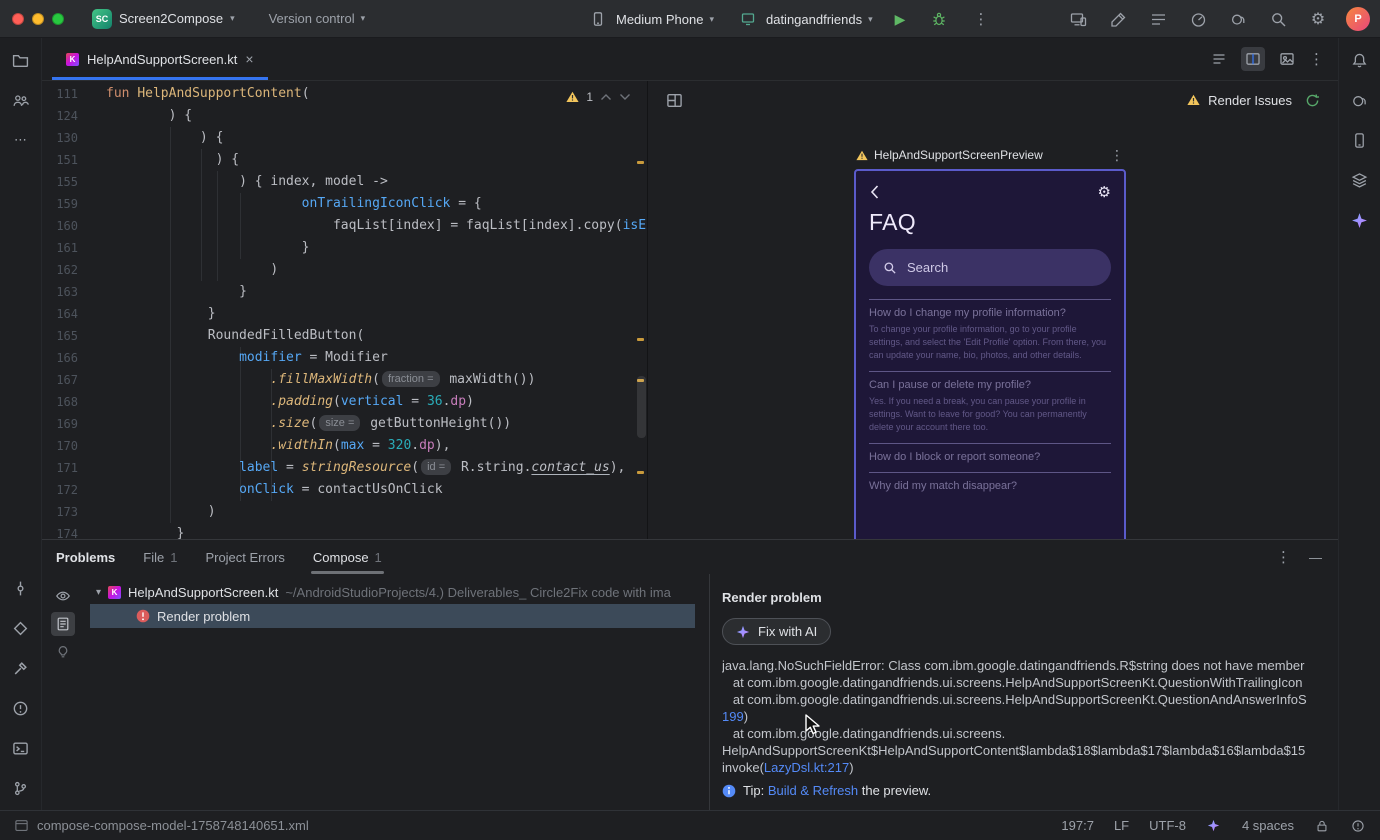 This screenshot has width=1380, height=840. Describe the element at coordinates (990, 385) in the screenshot. I see `faq-question: Can I pause or delete my profile?` at that location.